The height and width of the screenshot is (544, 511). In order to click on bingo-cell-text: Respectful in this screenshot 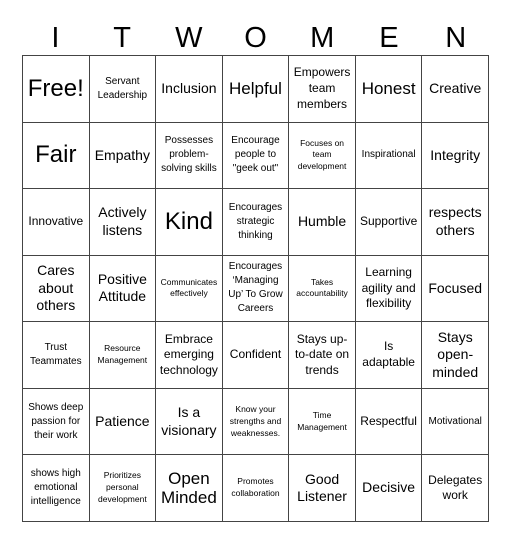, I will do `click(388, 420)`.